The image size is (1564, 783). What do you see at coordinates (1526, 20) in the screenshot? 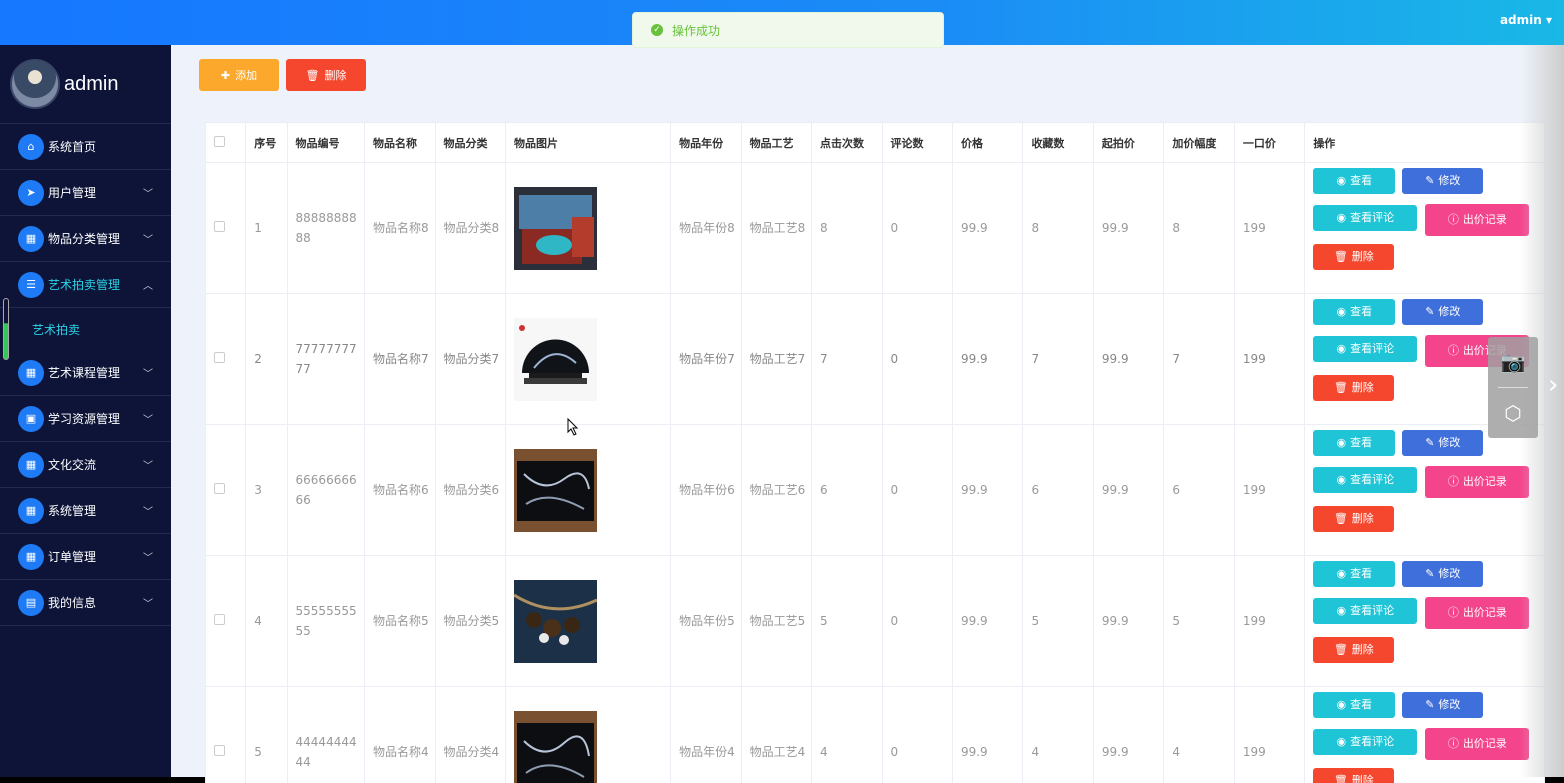
I see `user-menu: admin ▾` at bounding box center [1526, 20].